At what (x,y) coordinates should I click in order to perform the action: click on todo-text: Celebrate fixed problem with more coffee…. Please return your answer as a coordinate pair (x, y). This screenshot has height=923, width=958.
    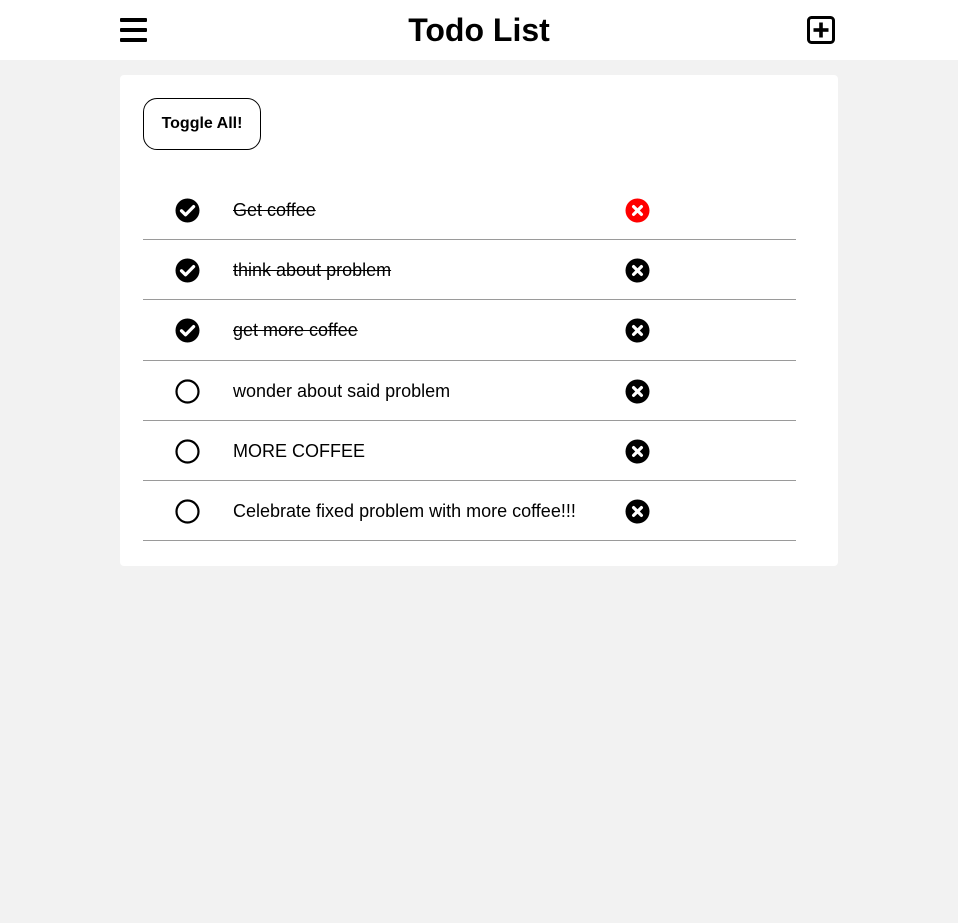
    Looking at the image, I should click on (404, 510).